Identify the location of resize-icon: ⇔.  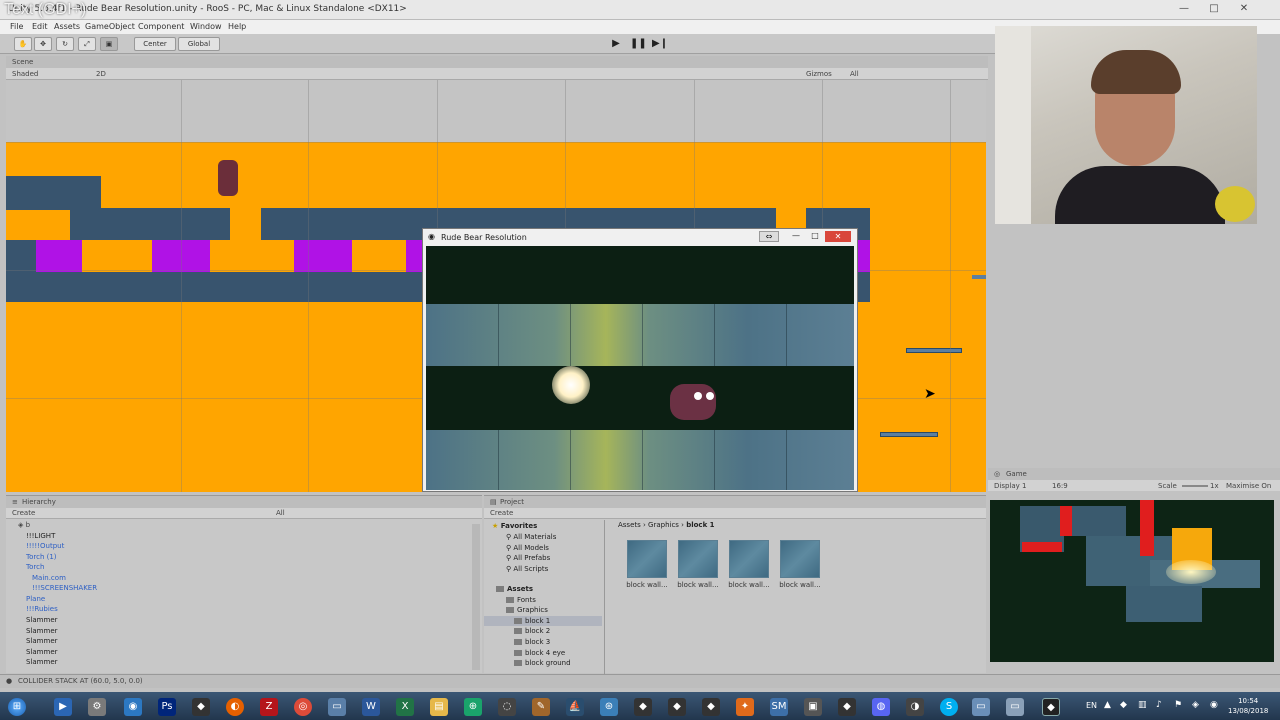
(769, 236).